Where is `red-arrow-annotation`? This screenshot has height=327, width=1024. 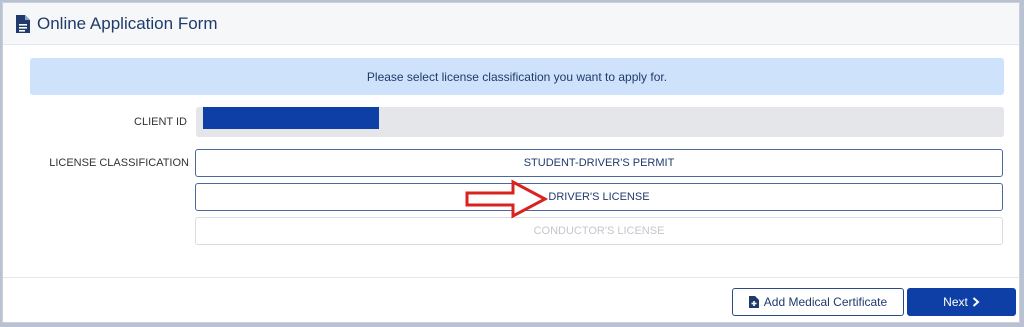 red-arrow-annotation is located at coordinates (507, 199).